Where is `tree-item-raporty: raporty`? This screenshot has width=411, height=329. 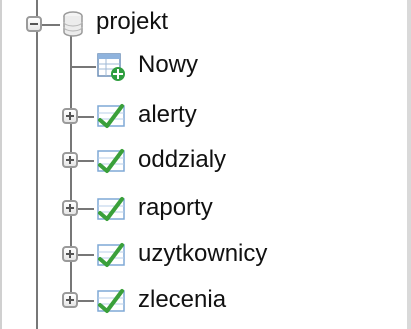
tree-item-raporty: raporty is located at coordinates (175, 208).